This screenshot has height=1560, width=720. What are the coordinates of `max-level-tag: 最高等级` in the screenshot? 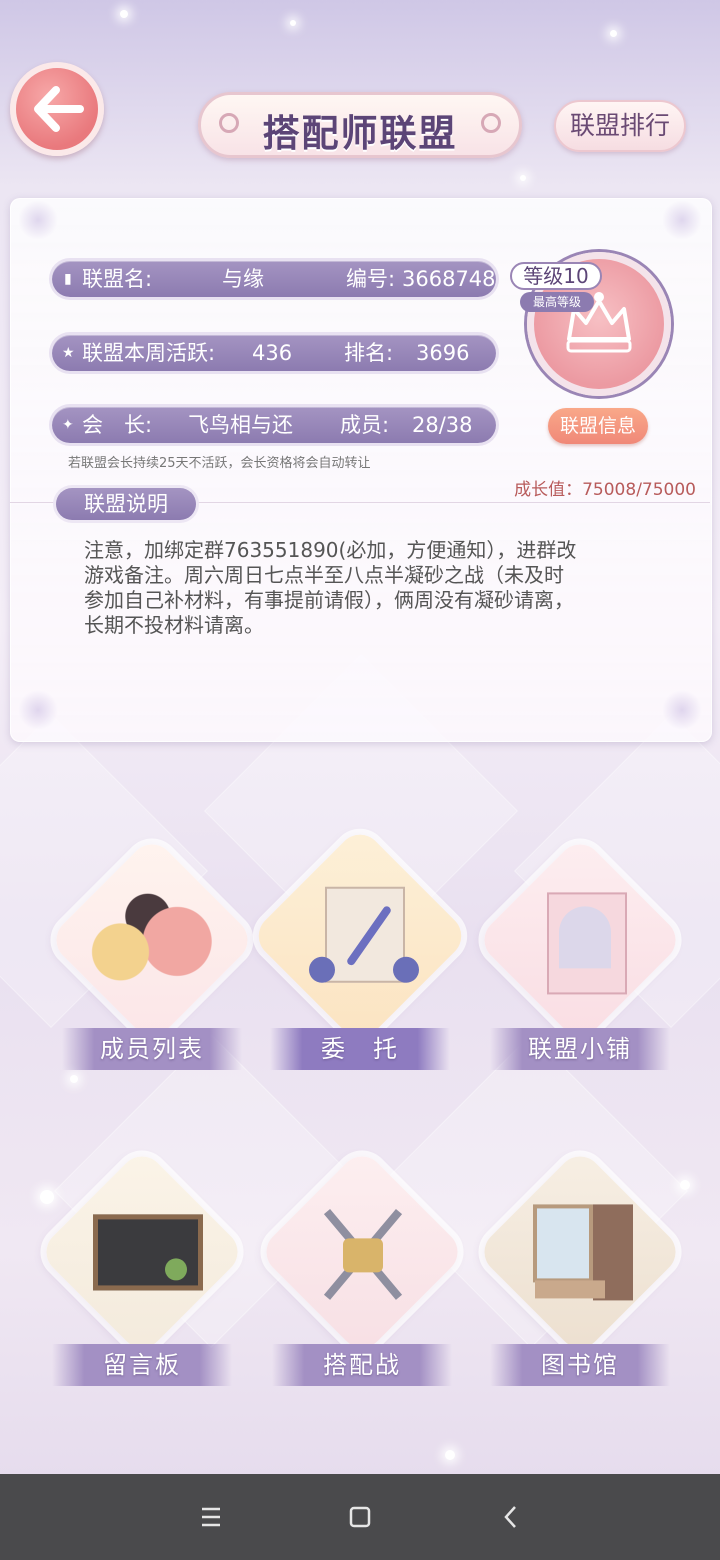 It's located at (557, 302).